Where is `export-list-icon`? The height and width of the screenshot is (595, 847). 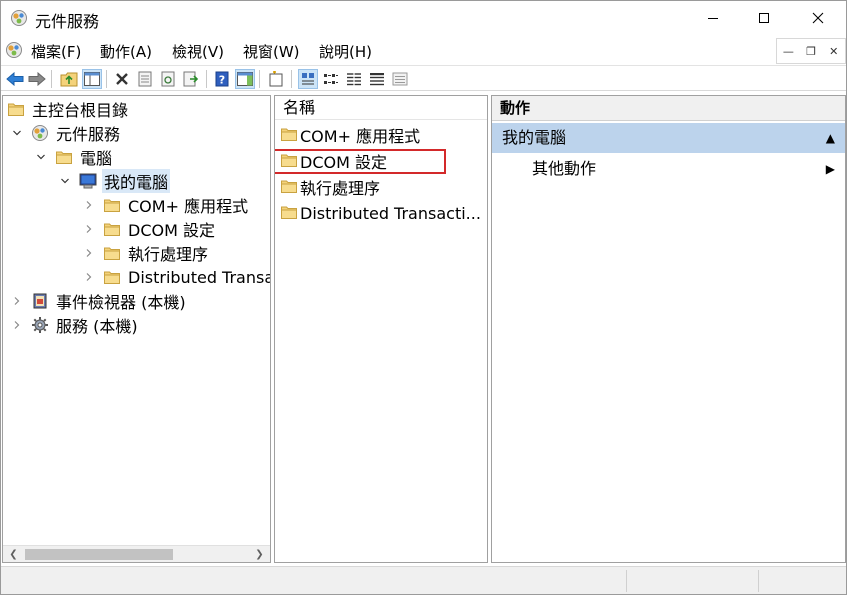 export-list-icon is located at coordinates (191, 79).